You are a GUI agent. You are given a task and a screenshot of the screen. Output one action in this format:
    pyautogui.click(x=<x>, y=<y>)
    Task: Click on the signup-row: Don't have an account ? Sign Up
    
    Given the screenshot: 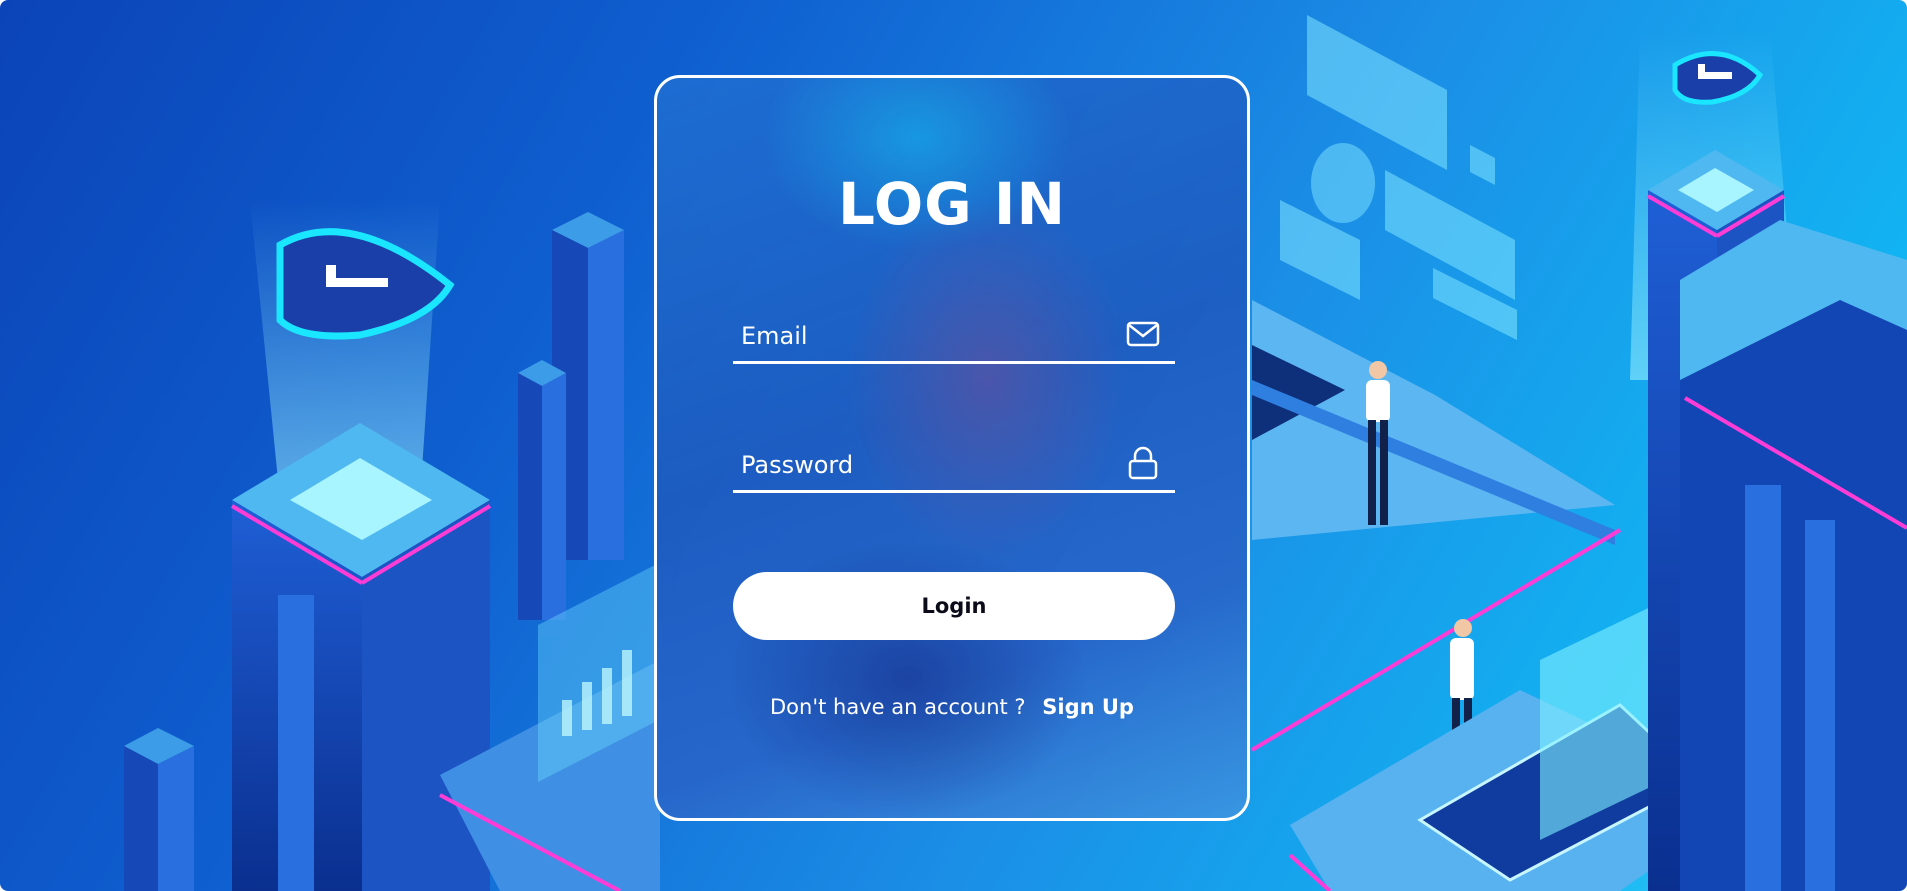 What is the action you would take?
    pyautogui.click(x=952, y=707)
    